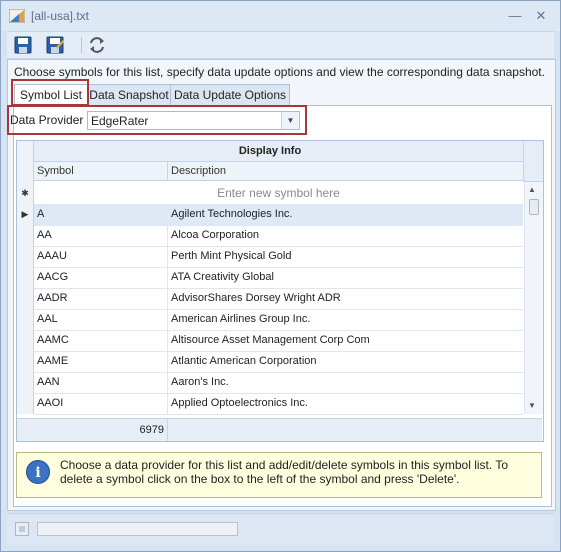 The image size is (561, 552). What do you see at coordinates (101, 171) in the screenshot?
I see `column-header-symbol: Symbol` at bounding box center [101, 171].